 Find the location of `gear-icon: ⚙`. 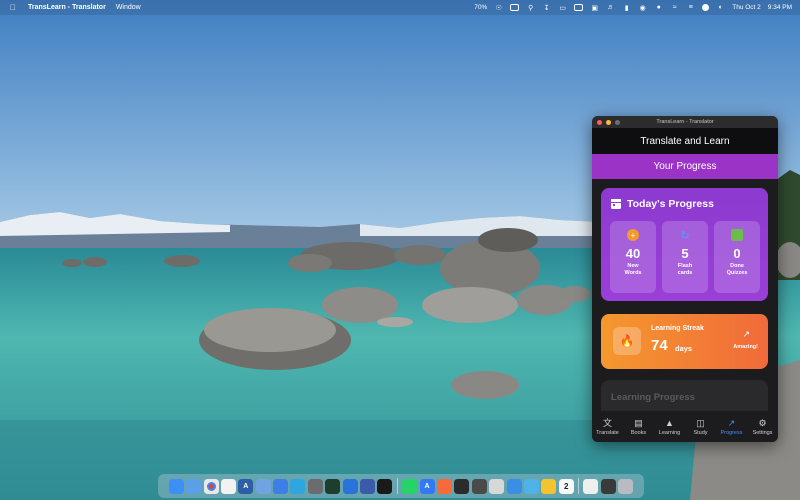

gear-icon: ⚙ is located at coordinates (762, 422).